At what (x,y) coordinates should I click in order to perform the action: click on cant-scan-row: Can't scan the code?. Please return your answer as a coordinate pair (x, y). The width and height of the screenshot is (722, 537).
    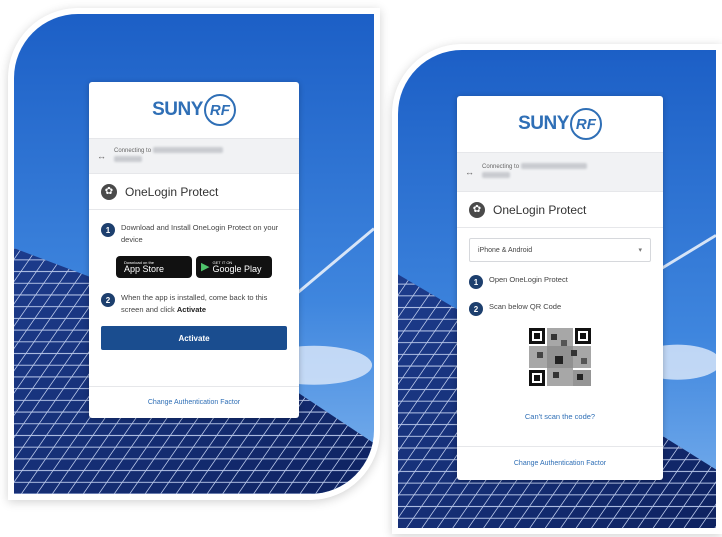
    Looking at the image, I should click on (560, 415).